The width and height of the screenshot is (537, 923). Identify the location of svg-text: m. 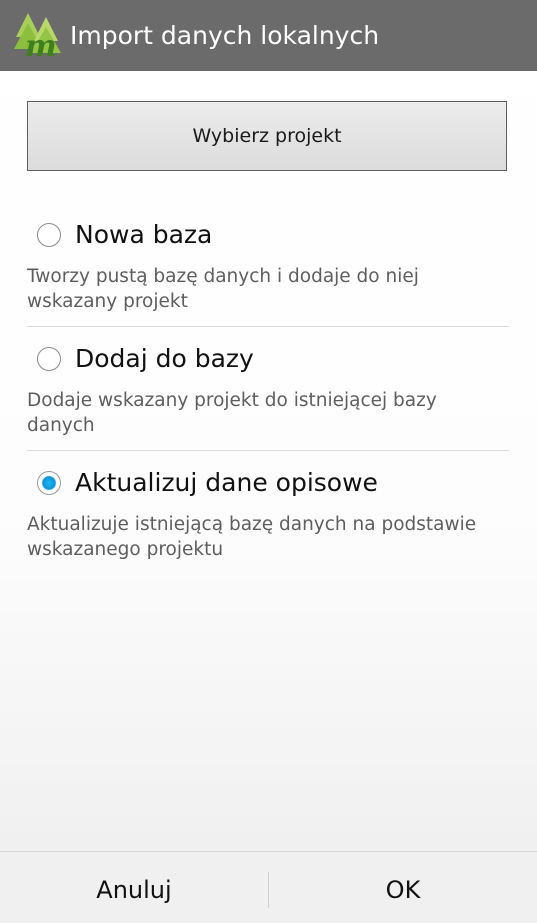
(41, 44).